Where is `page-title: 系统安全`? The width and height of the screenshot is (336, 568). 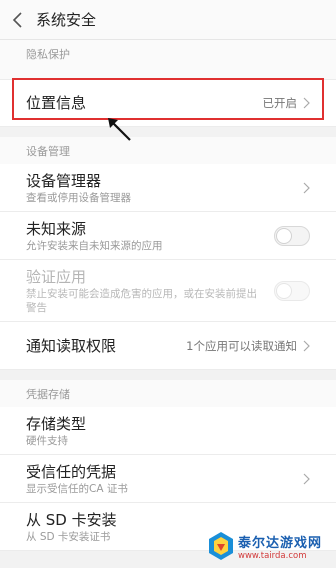 page-title: 系统安全 is located at coordinates (66, 20).